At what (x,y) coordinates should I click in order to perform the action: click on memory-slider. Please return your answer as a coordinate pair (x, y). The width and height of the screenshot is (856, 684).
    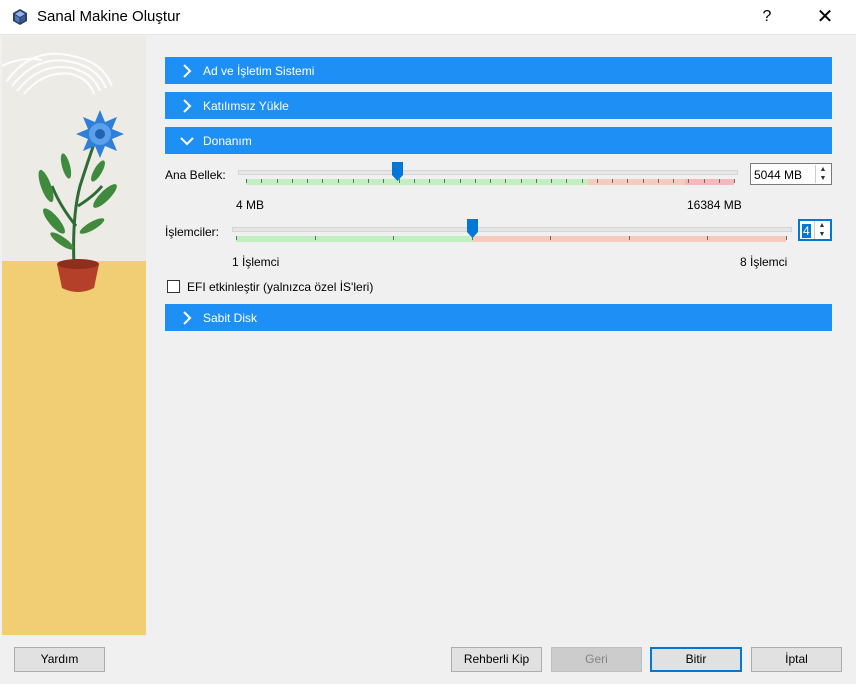
    Looking at the image, I should click on (488, 175).